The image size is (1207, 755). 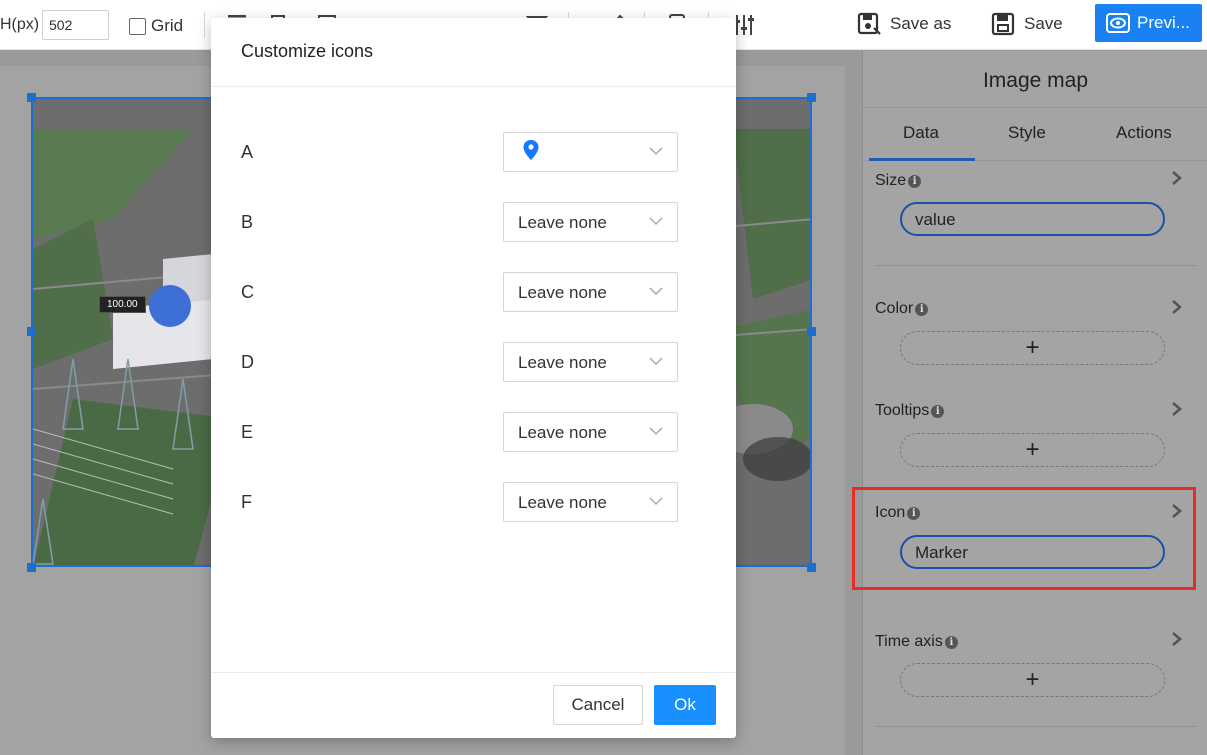 I want to click on time-axis-label: Time axis i, so click(x=916, y=642).